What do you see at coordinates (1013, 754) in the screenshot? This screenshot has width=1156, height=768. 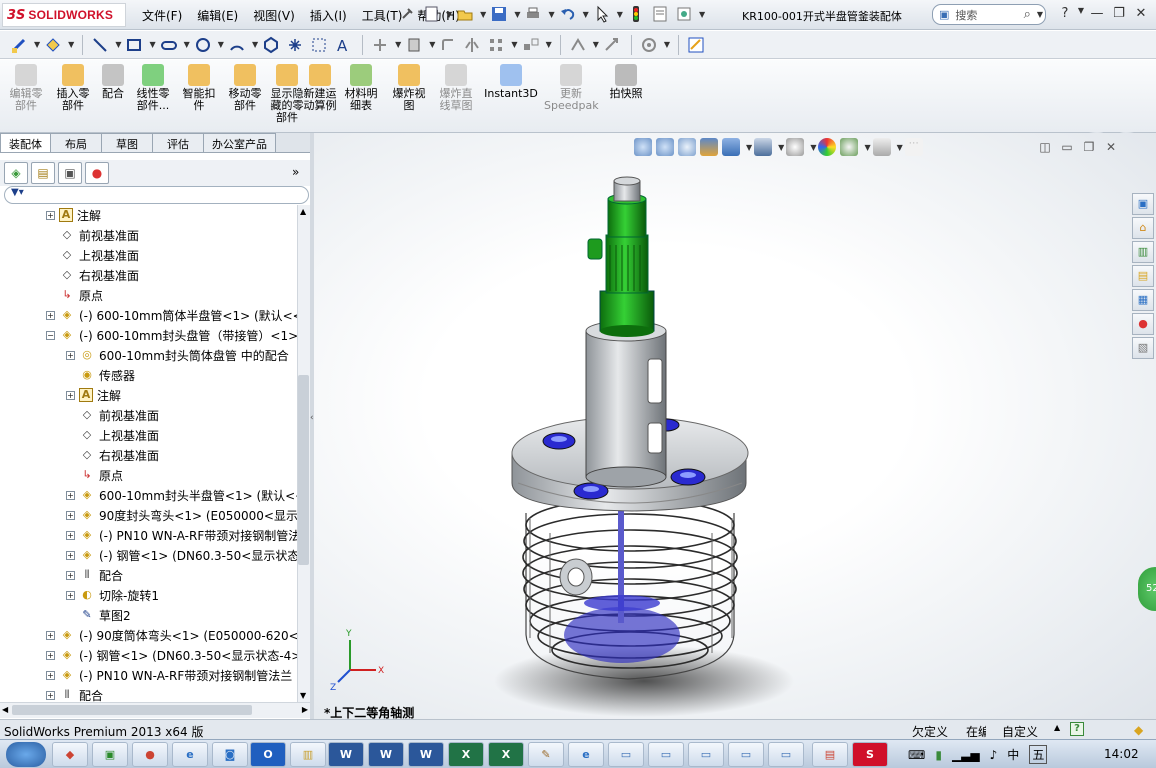 I see `ime-indicator: 中` at bounding box center [1013, 754].